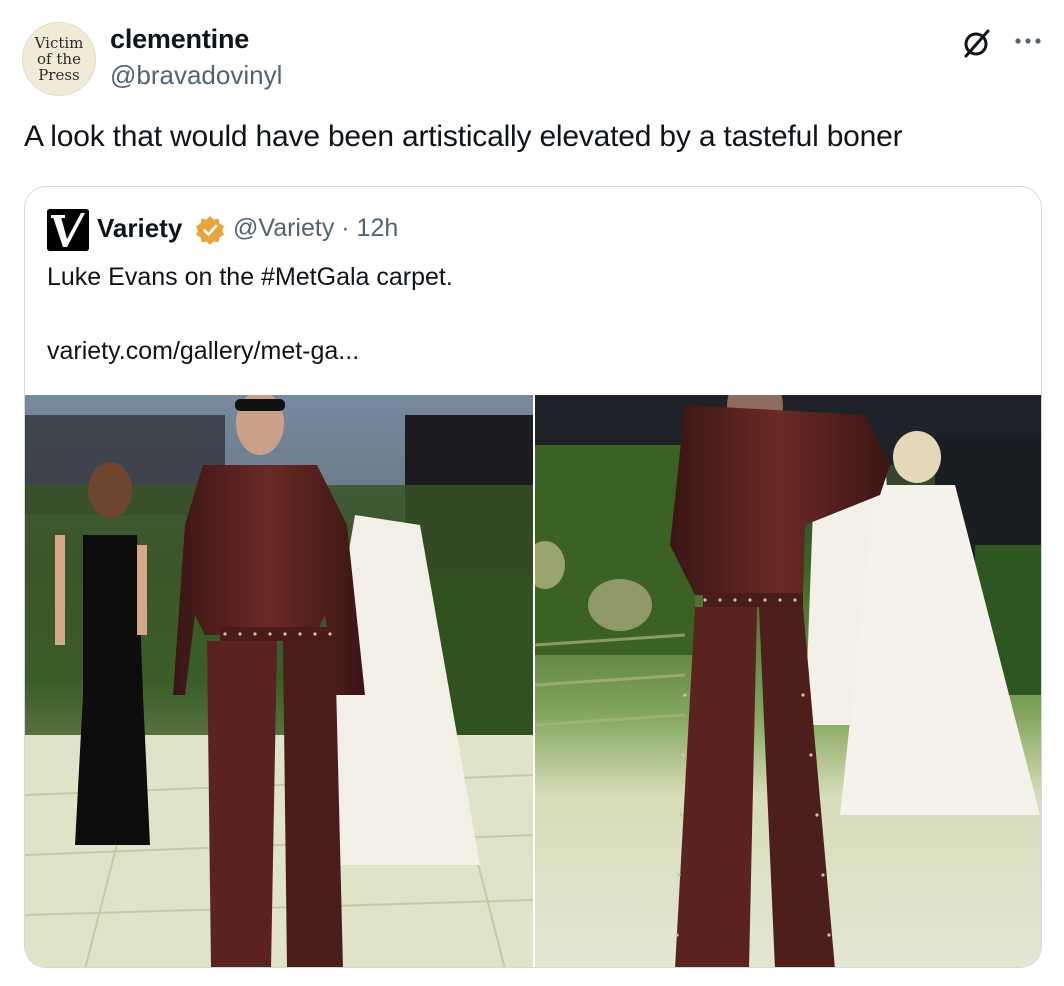  Describe the element at coordinates (179, 39) in the screenshot. I see `author-display-name: clementine` at that location.